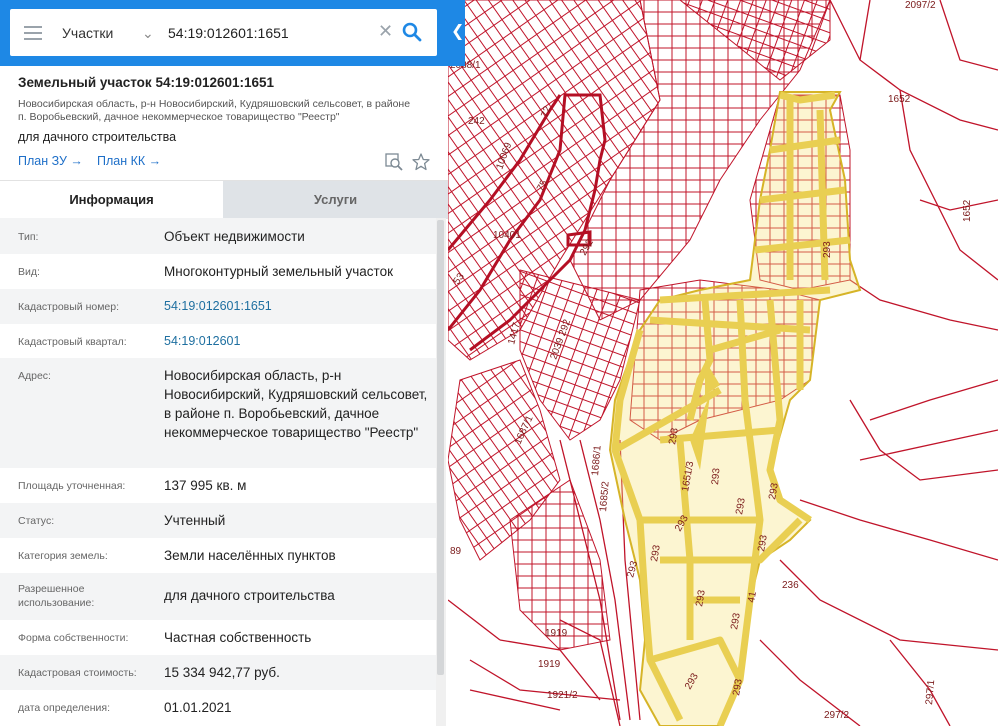 The height and width of the screenshot is (726, 998). Describe the element at coordinates (111, 200) in the screenshot. I see `tab-info: Информация` at that location.